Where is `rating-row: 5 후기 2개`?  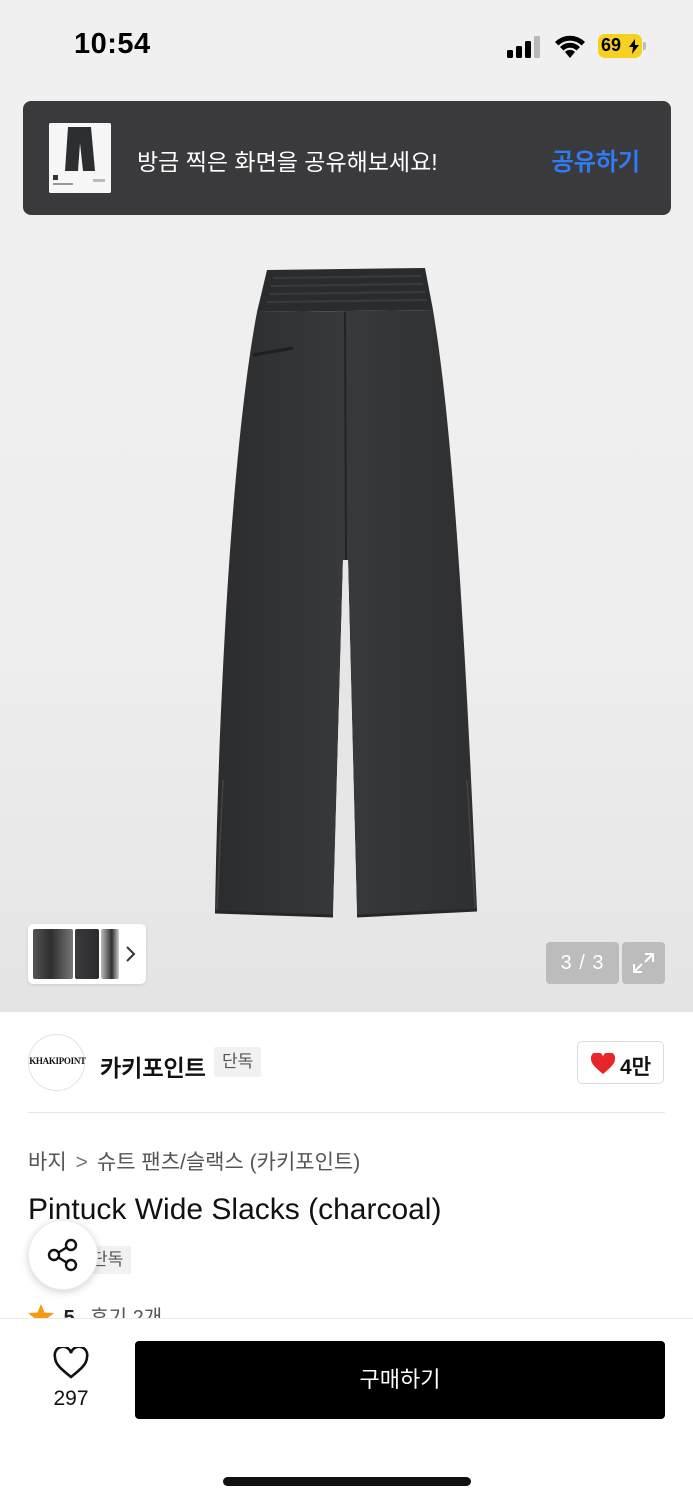
rating-row: 5 후기 2개 is located at coordinates (95, 1310).